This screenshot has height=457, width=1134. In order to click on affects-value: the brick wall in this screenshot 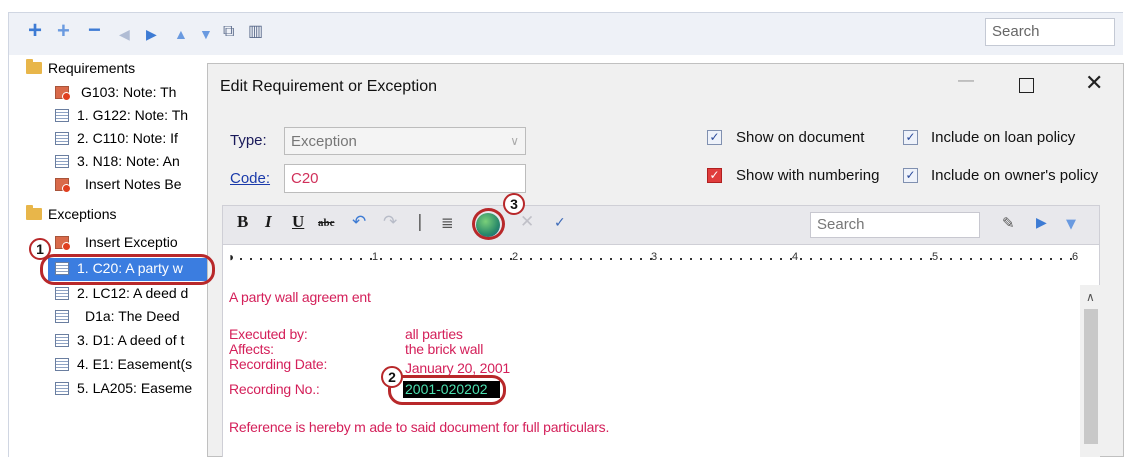, I will do `click(444, 349)`.